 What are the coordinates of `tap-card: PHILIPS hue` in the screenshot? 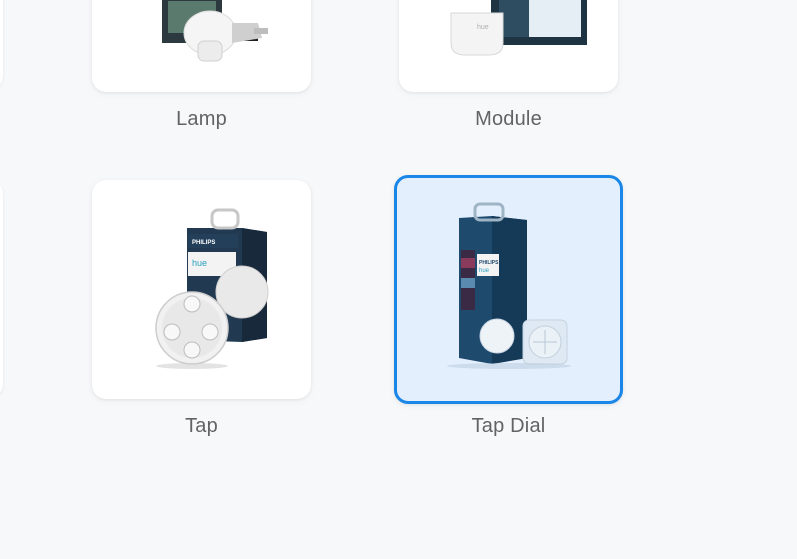 It's located at (201, 289).